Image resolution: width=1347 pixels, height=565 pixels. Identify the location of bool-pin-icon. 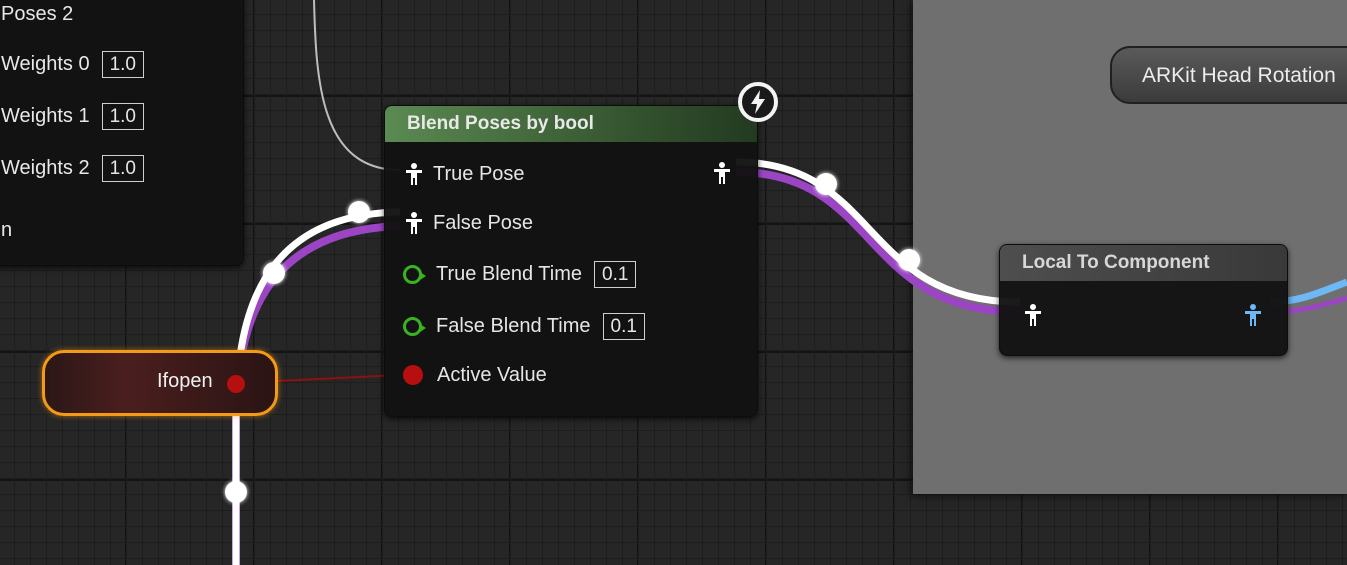
(413, 375).